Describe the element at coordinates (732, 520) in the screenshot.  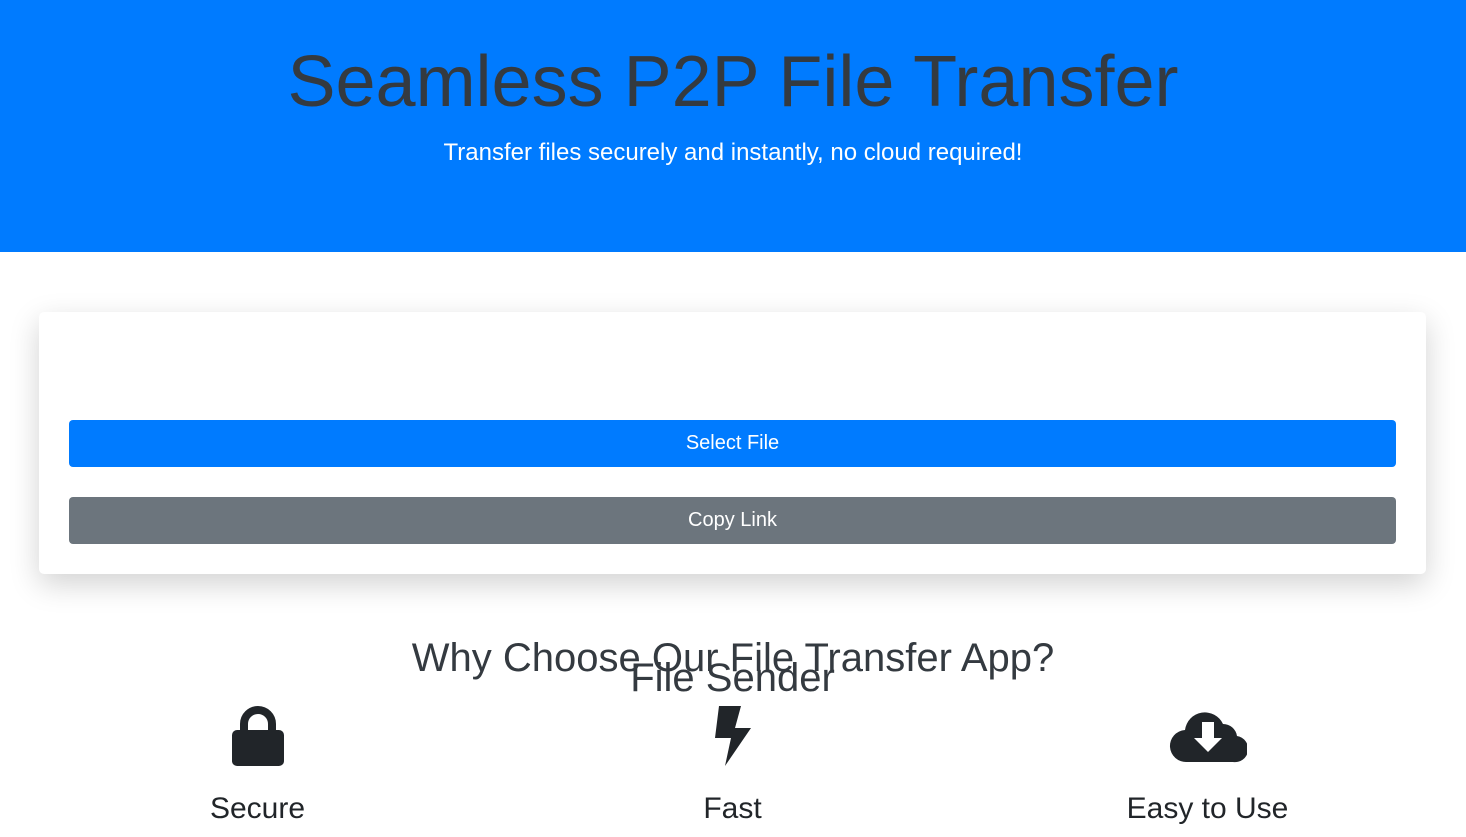
I see `copy-link-button: Copy Link` at that location.